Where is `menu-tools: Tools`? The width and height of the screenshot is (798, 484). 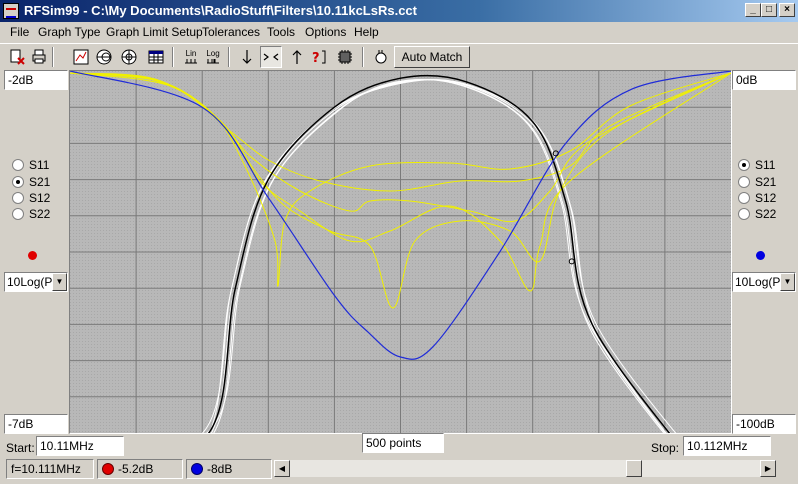 menu-tools: Tools is located at coordinates (281, 32).